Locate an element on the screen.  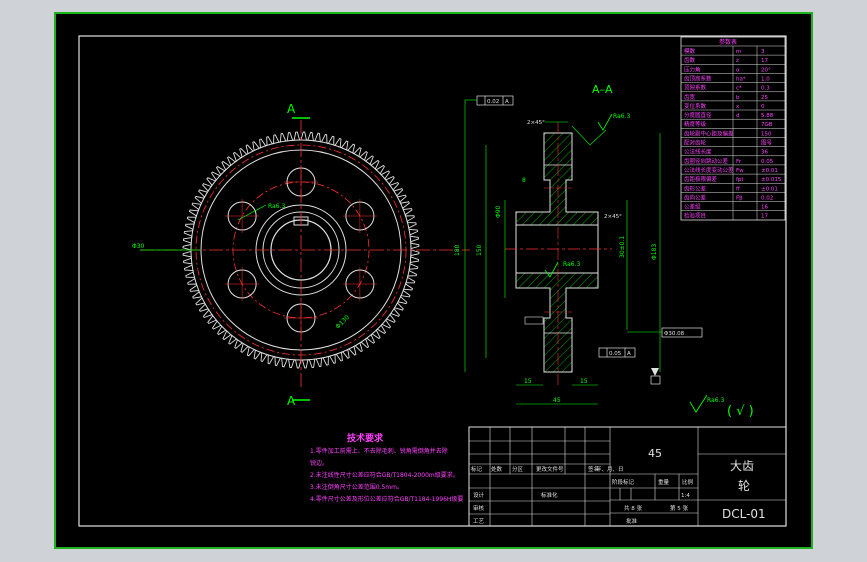
dim-hub-dia: Φ90 is located at coordinates (498, 211).